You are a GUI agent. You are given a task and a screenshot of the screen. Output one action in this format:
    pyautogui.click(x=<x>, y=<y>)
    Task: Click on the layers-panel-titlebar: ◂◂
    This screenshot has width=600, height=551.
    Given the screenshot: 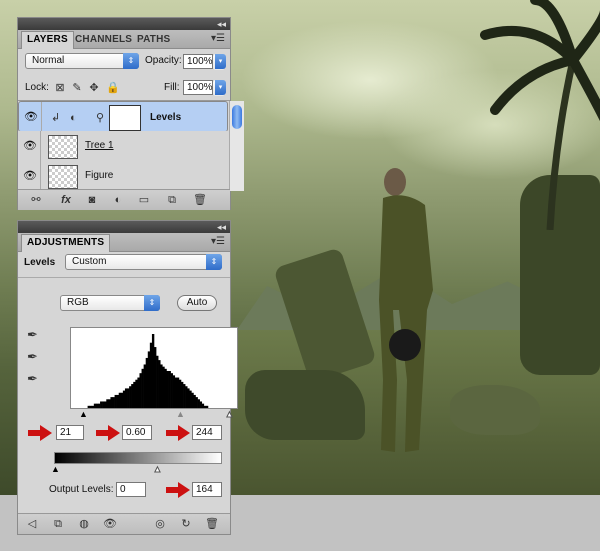 What is the action you would take?
    pyautogui.click(x=124, y=24)
    